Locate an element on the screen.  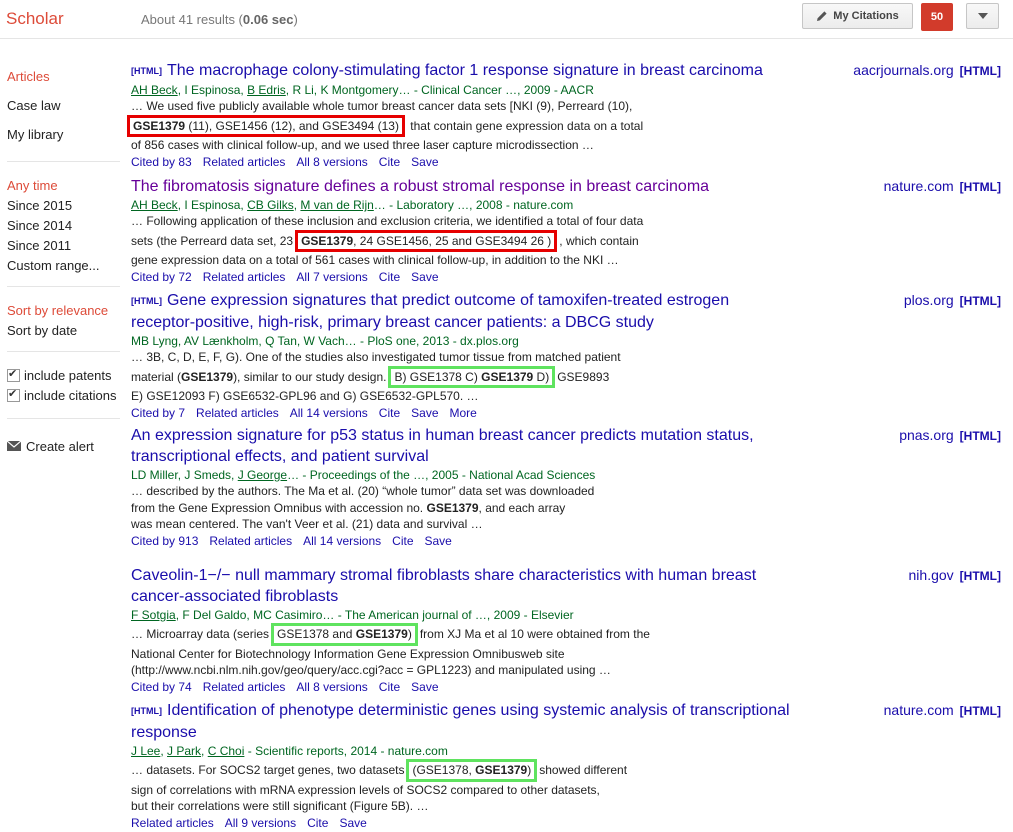
author-link: C Choi is located at coordinates (226, 751).